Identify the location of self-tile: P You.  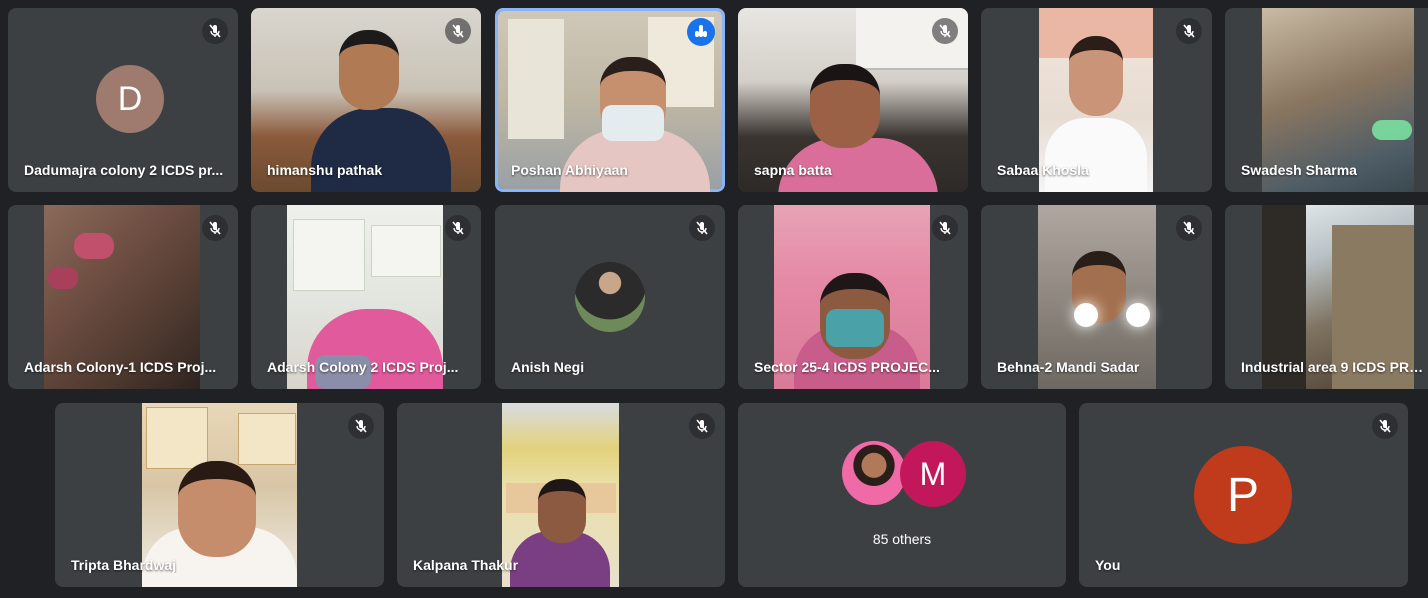
(1243, 495).